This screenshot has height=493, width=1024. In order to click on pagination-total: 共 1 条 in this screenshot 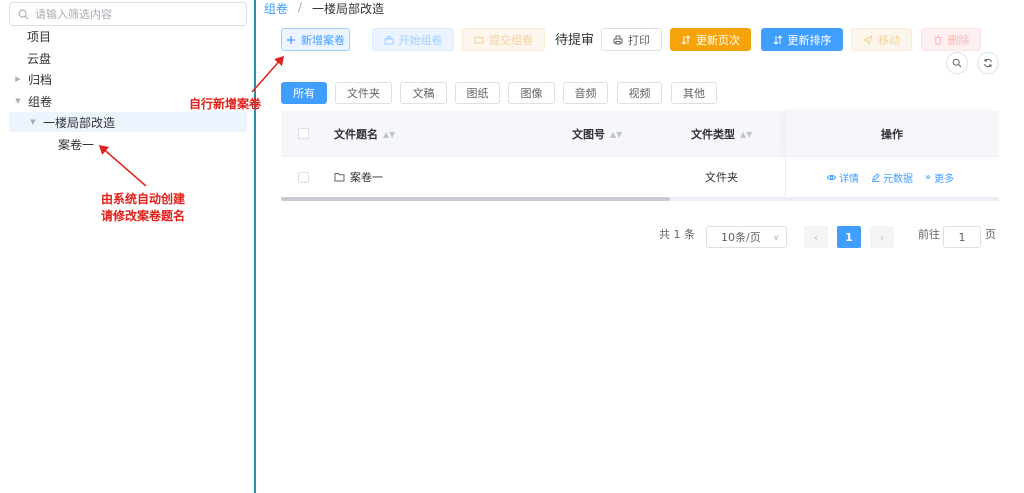, I will do `click(677, 234)`.